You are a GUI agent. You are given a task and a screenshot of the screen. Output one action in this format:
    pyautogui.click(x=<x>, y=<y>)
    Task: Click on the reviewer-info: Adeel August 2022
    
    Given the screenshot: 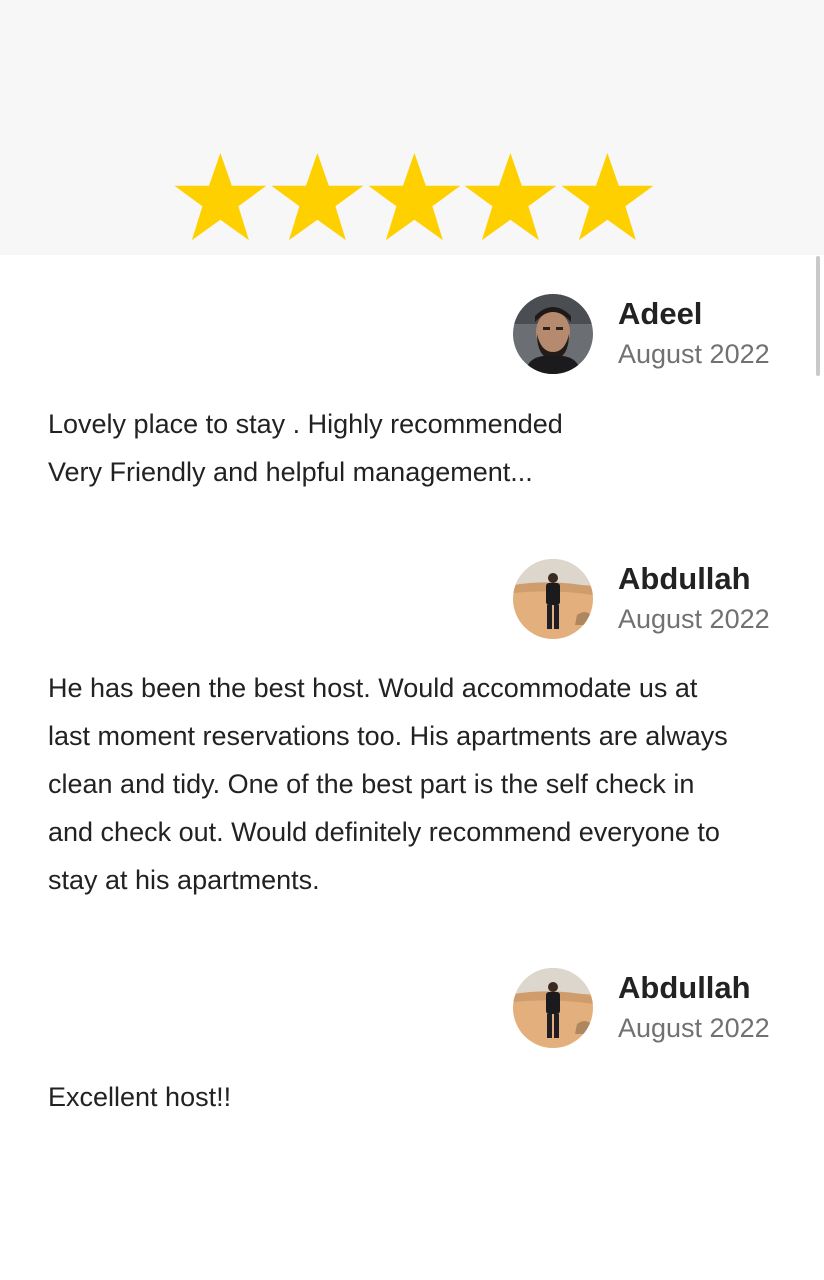 What is the action you would take?
    pyautogui.click(x=641, y=334)
    